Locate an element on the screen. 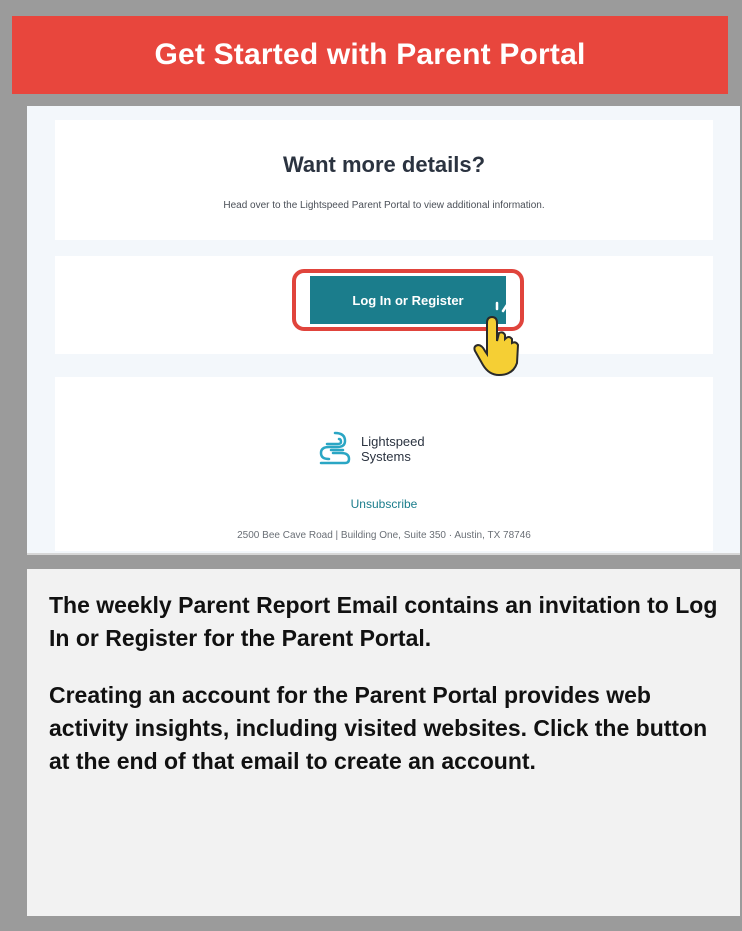 The height and width of the screenshot is (931, 742). lightspeed-logo-icon is located at coordinates (335, 448).